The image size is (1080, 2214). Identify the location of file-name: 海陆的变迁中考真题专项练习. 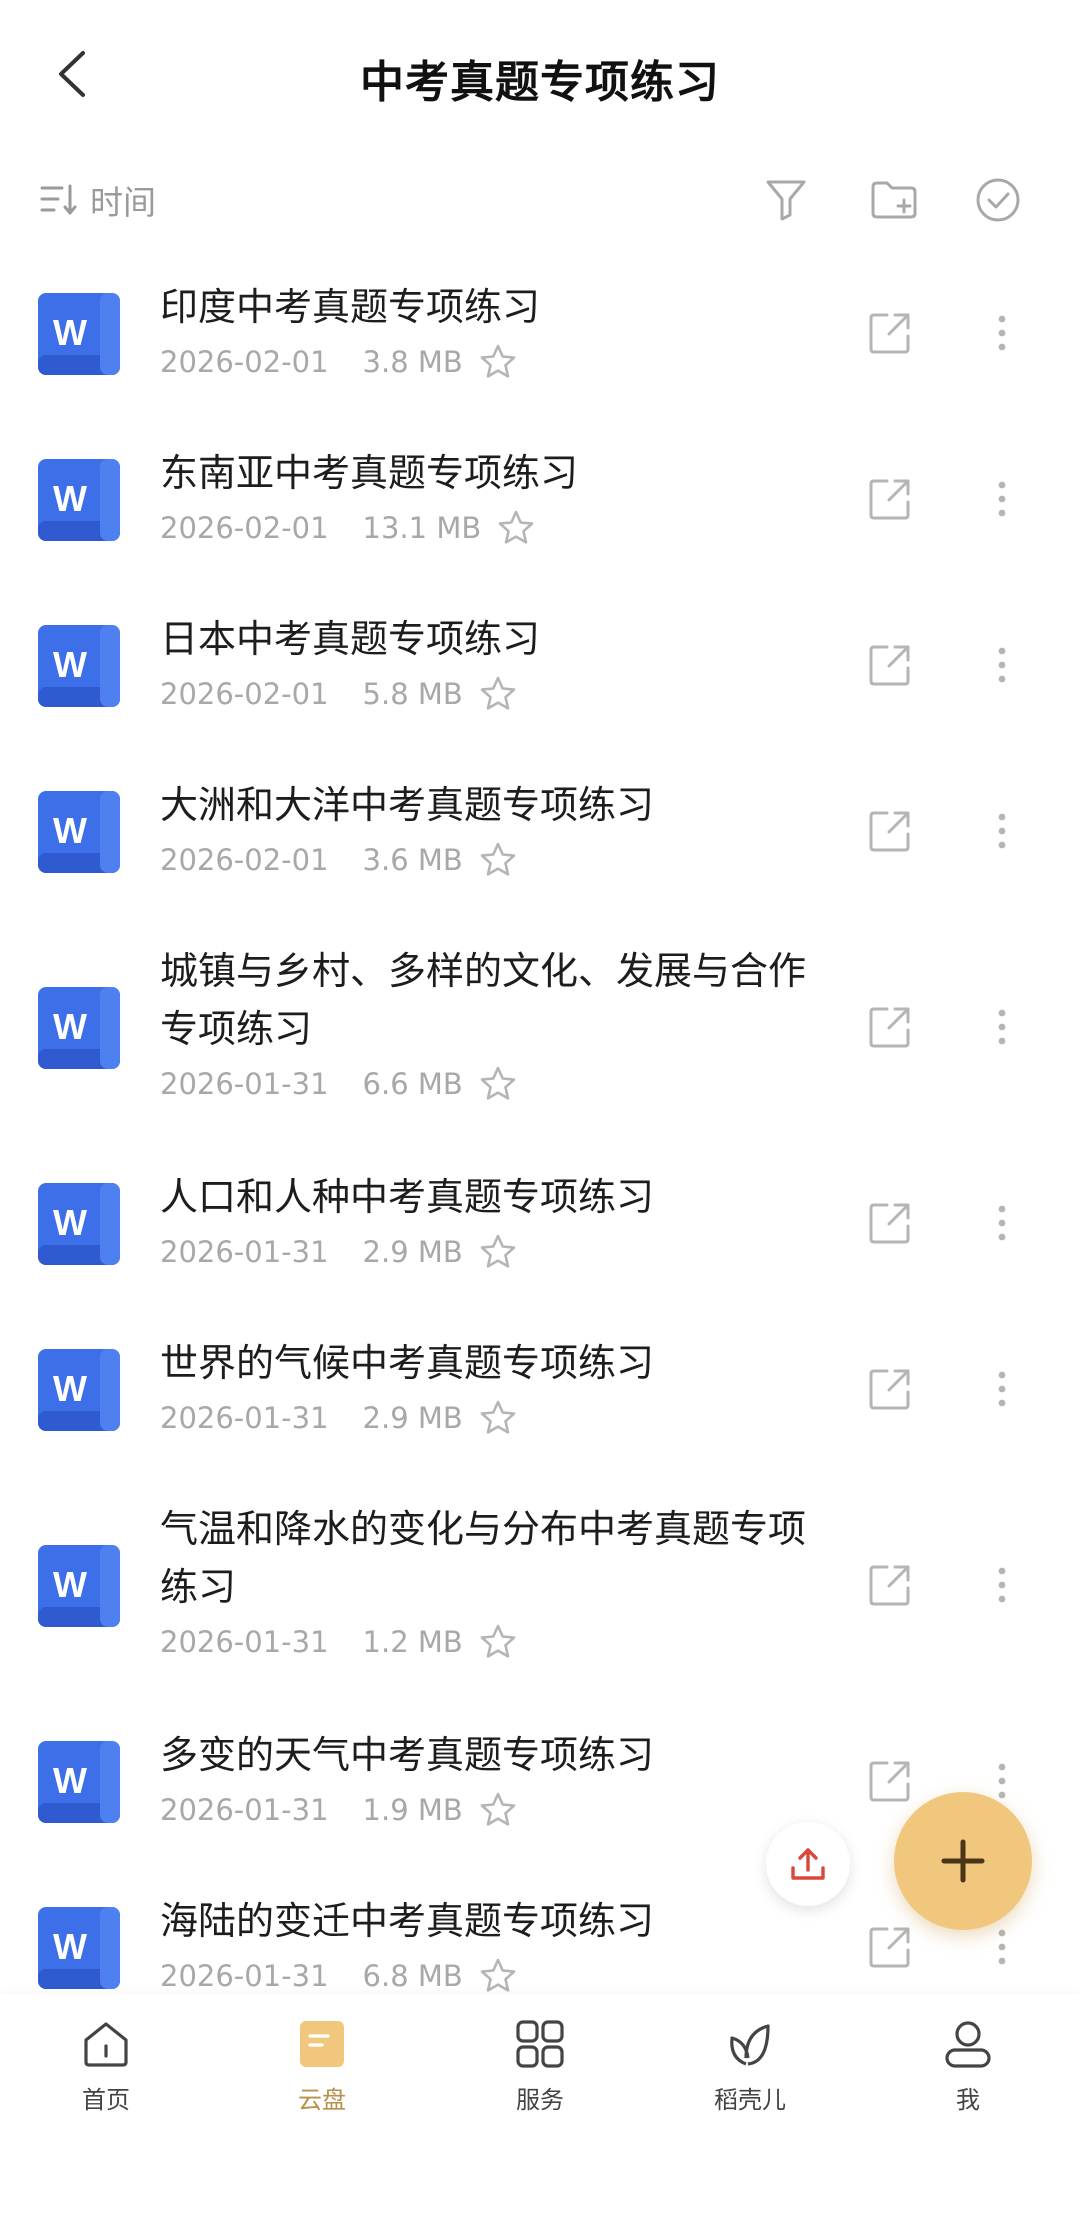
(407, 1921).